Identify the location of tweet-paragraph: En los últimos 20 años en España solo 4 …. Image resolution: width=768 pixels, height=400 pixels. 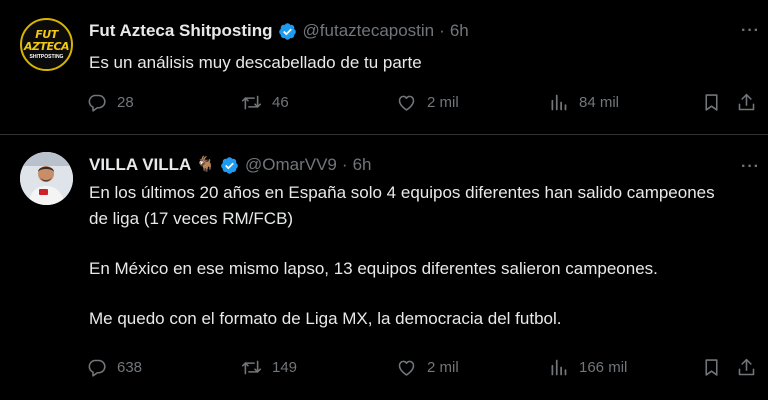
(402, 205).